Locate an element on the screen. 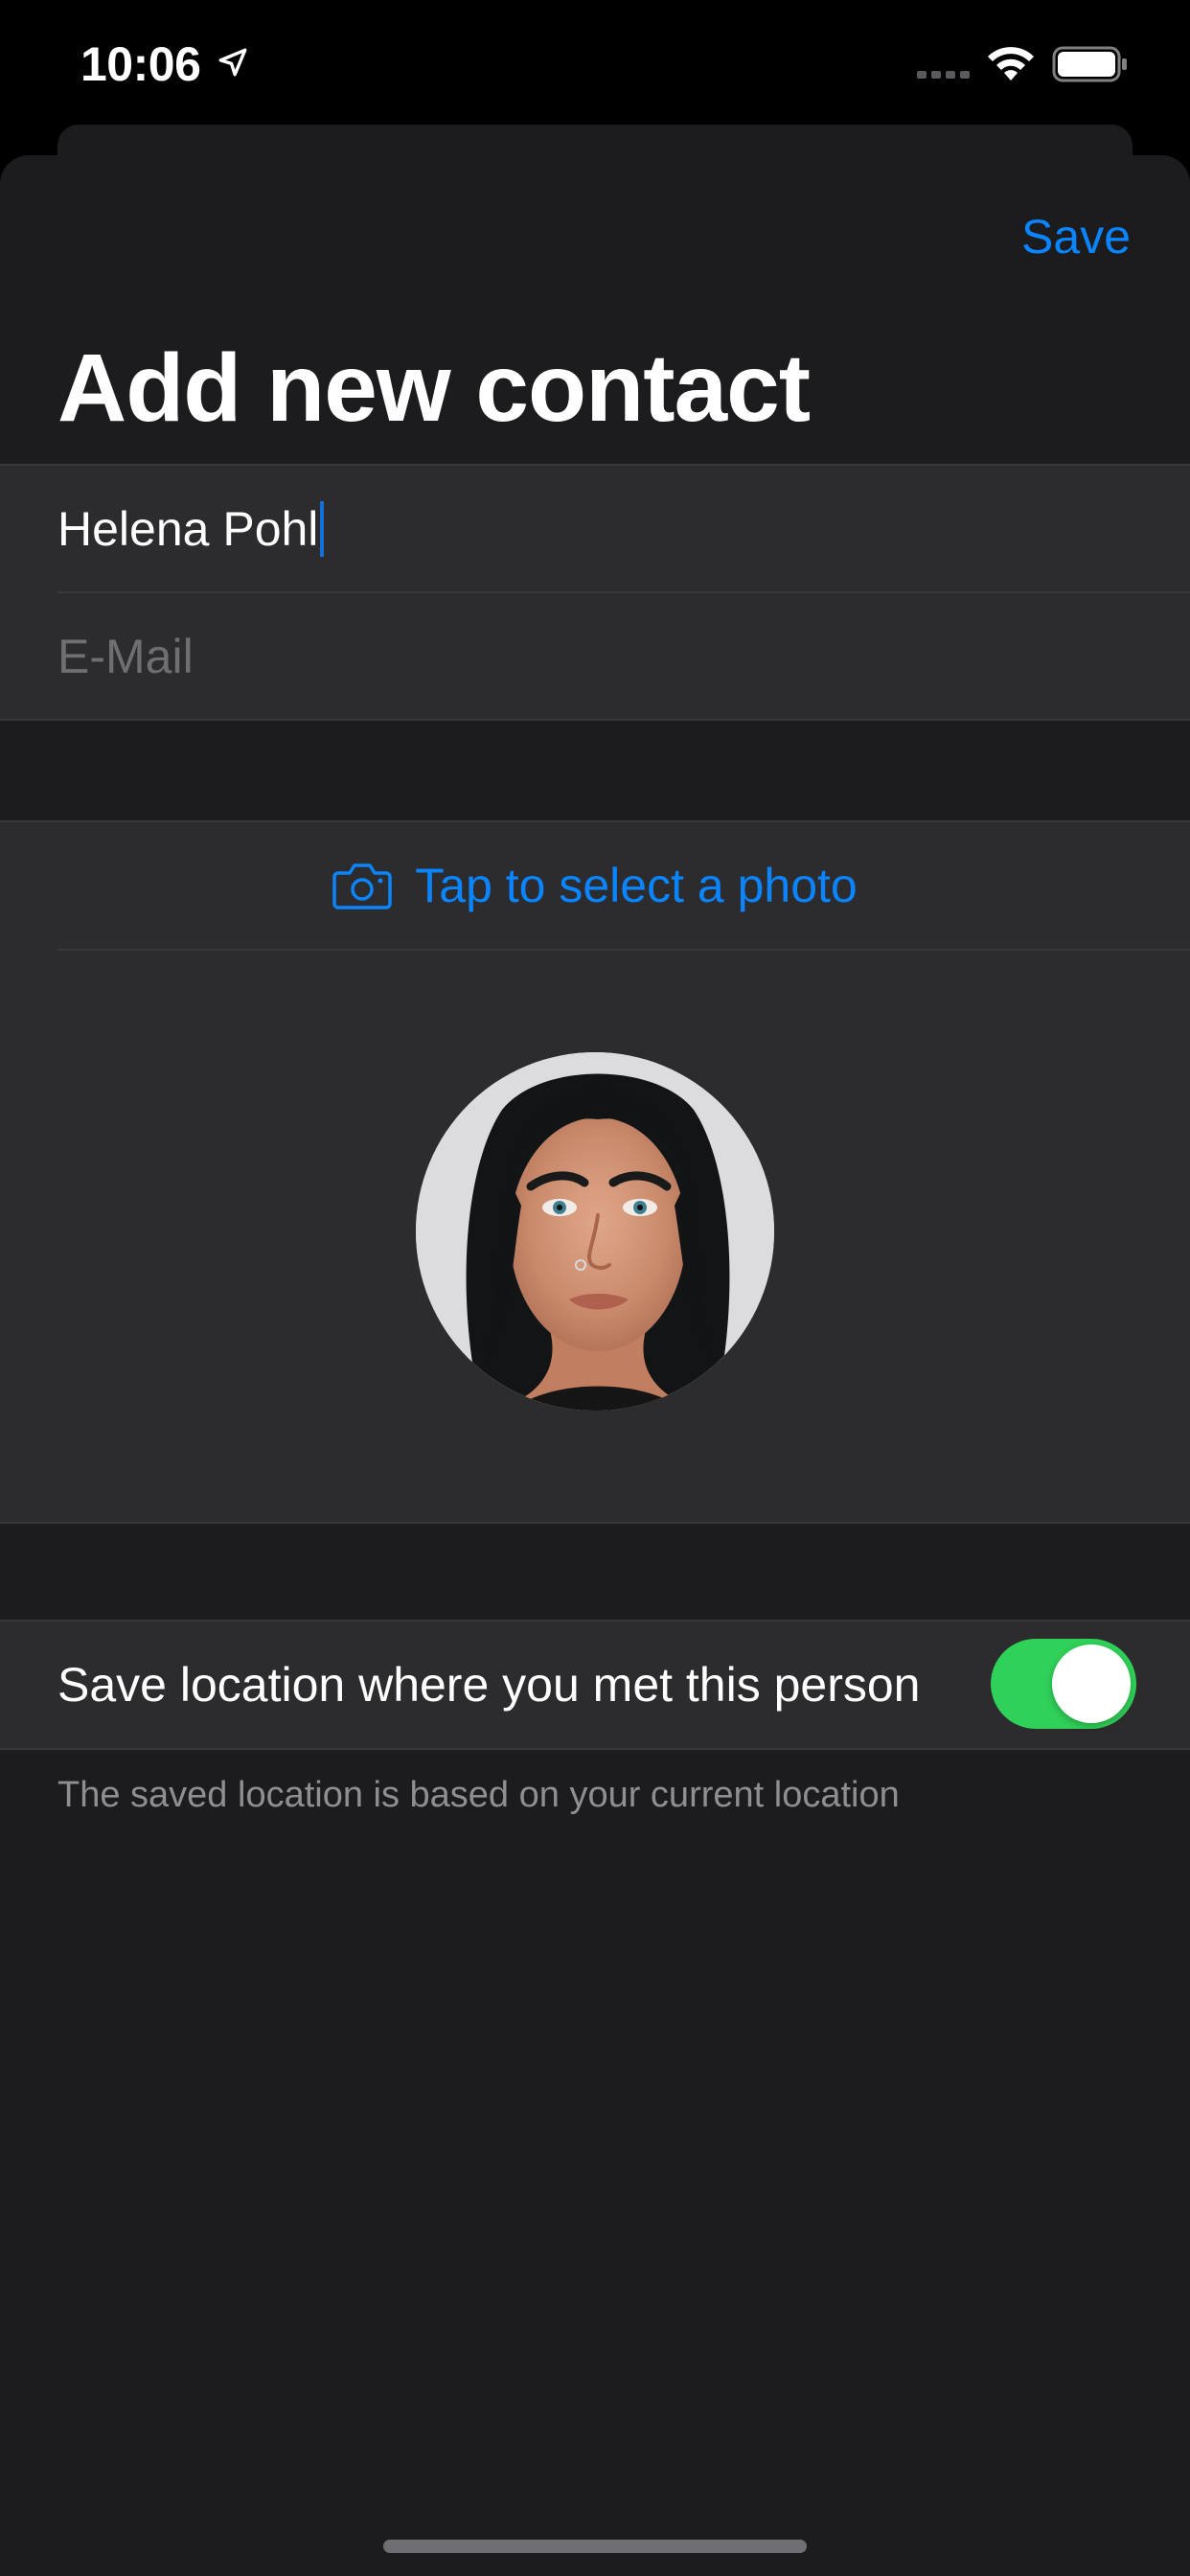 The height and width of the screenshot is (2576, 1190). email-row: E-Mail is located at coordinates (623, 656).